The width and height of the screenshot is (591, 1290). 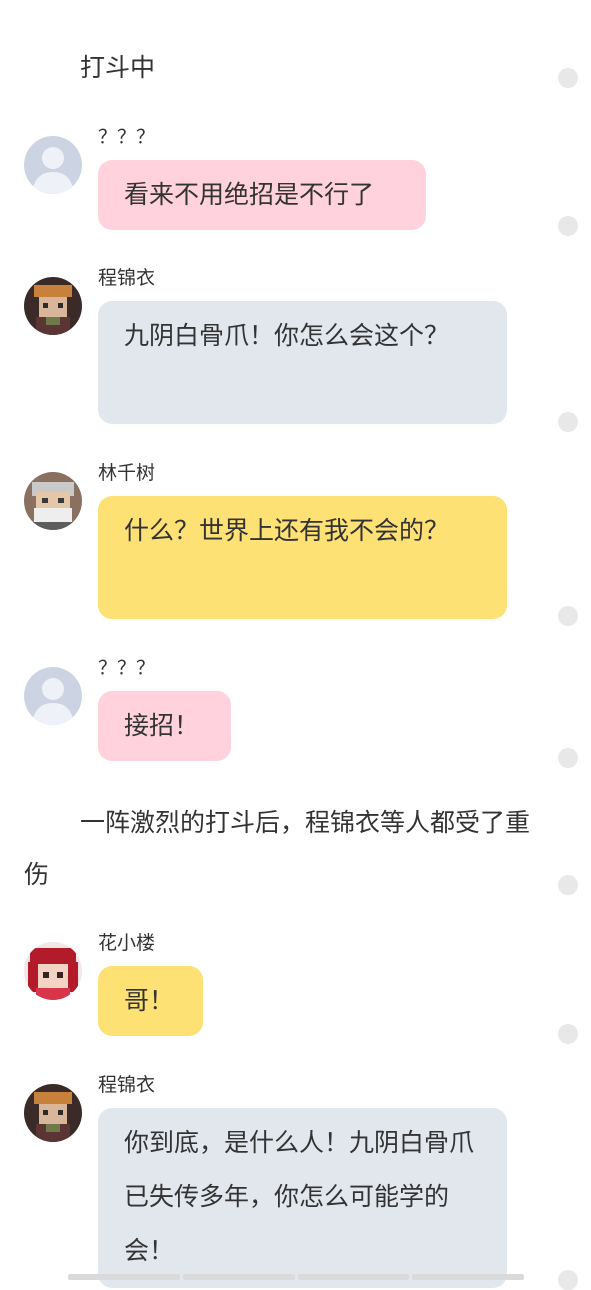 What do you see at coordinates (302, 1198) in the screenshot?
I see `message-bubble: 你到底，是什么人！九阴白骨爪已失传多年，你怎么可能学的会！` at bounding box center [302, 1198].